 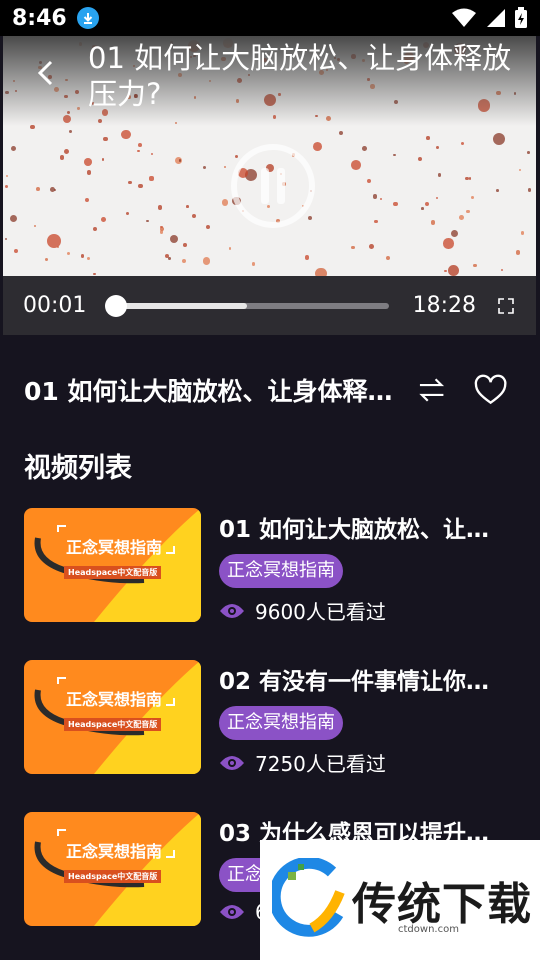 I want to click on now-playing-title: 01 如何让大脑放松、让身体释放压力?, so click(x=211, y=391).